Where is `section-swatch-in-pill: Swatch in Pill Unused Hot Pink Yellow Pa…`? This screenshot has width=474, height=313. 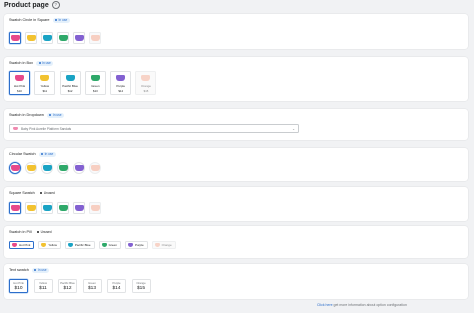
section-swatch-in-pill: Swatch in Pill Unused Hot Pink Yellow Pa… is located at coordinates (236, 242).